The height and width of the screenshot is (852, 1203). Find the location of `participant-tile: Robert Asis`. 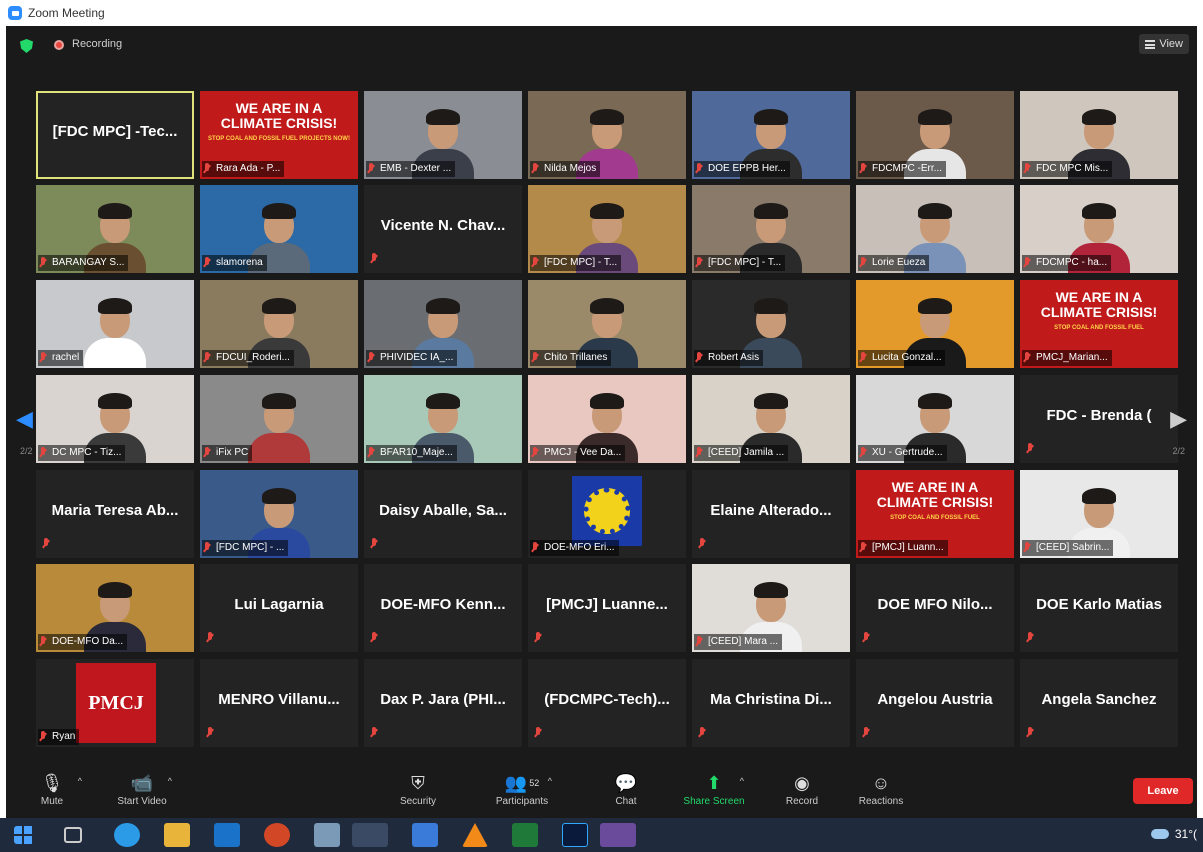

participant-tile: Robert Asis is located at coordinates (771, 324).